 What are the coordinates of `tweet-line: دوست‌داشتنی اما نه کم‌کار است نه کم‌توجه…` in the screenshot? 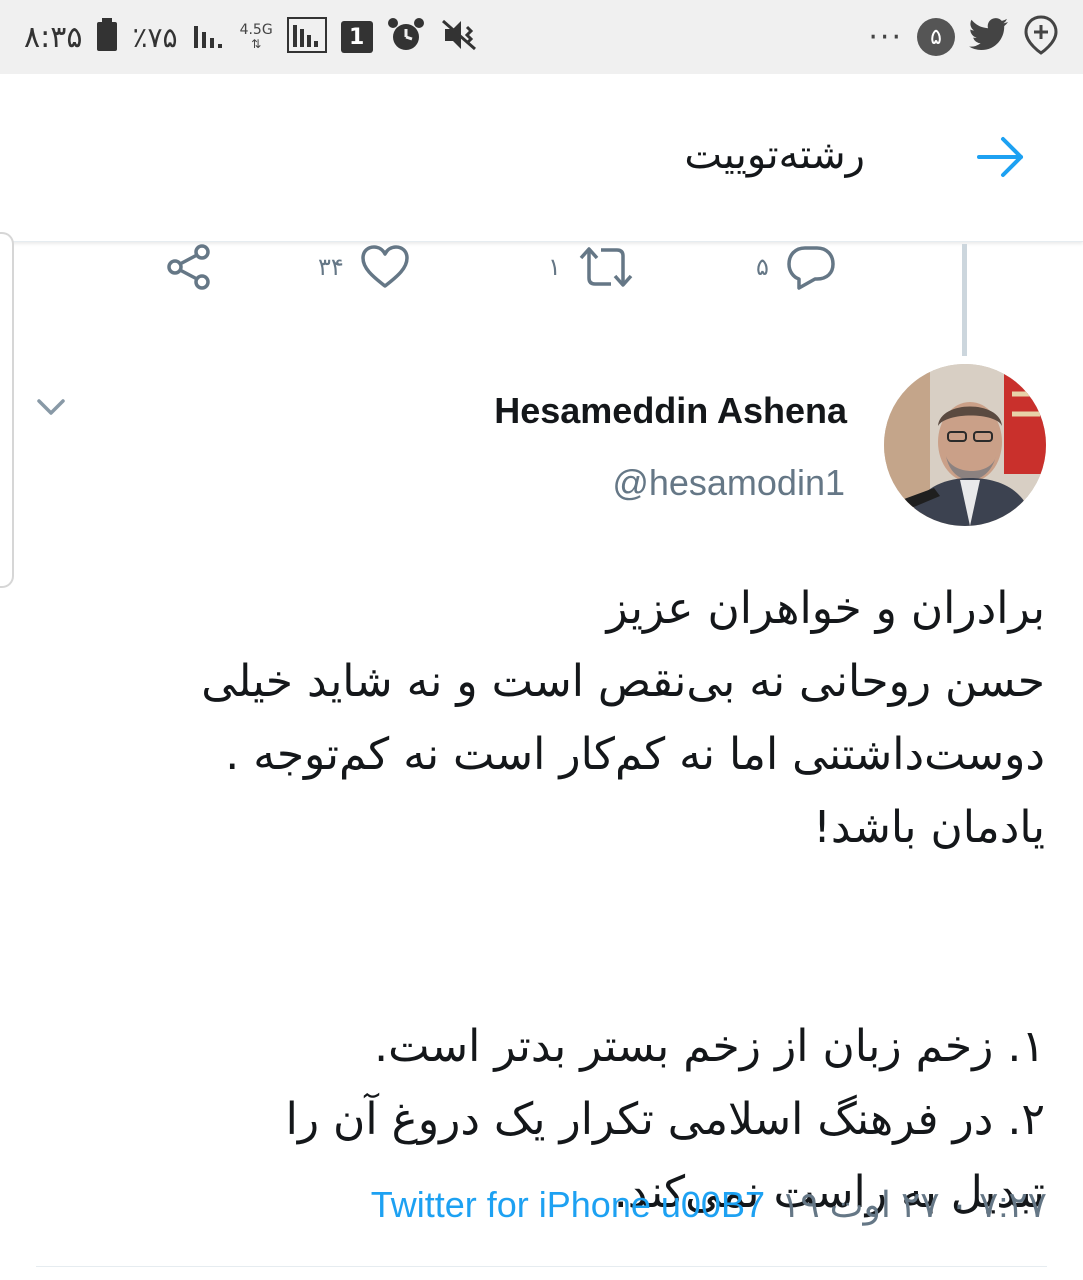 It's located at (635, 754).